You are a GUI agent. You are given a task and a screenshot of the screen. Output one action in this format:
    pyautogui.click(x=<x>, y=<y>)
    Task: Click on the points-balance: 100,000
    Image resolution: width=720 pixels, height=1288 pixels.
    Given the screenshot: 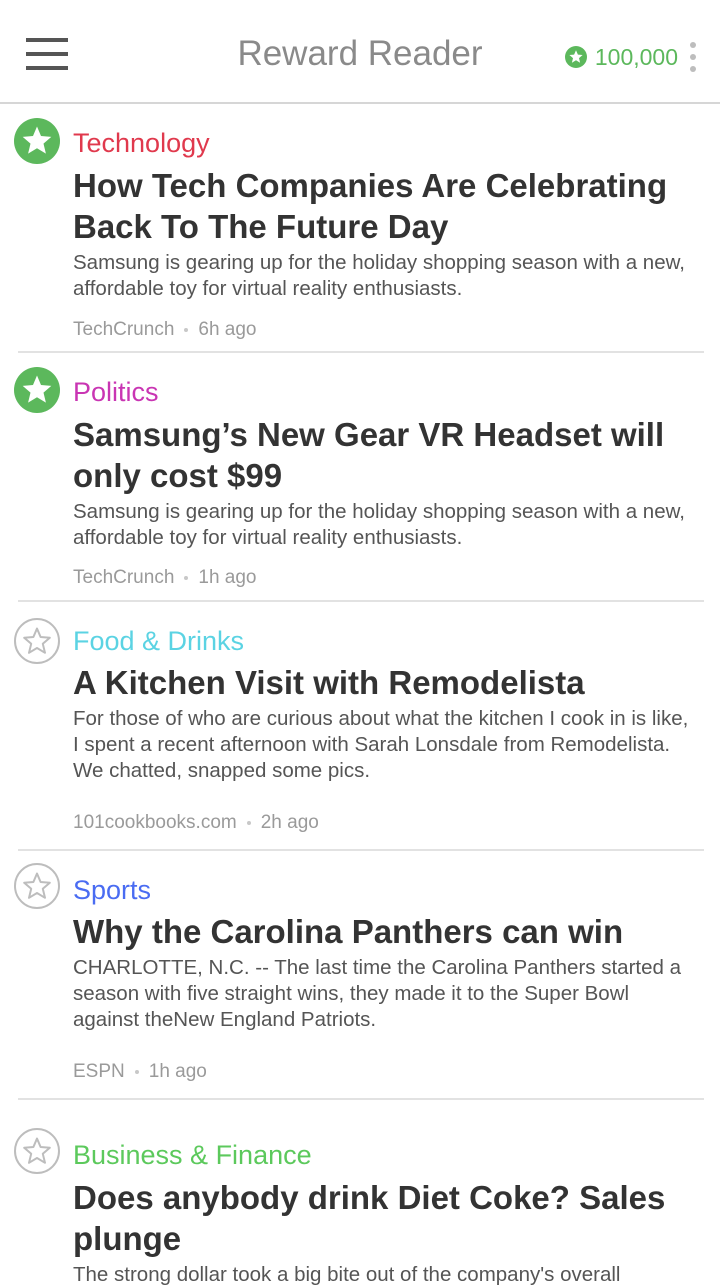 What is the action you would take?
    pyautogui.click(x=621, y=57)
    